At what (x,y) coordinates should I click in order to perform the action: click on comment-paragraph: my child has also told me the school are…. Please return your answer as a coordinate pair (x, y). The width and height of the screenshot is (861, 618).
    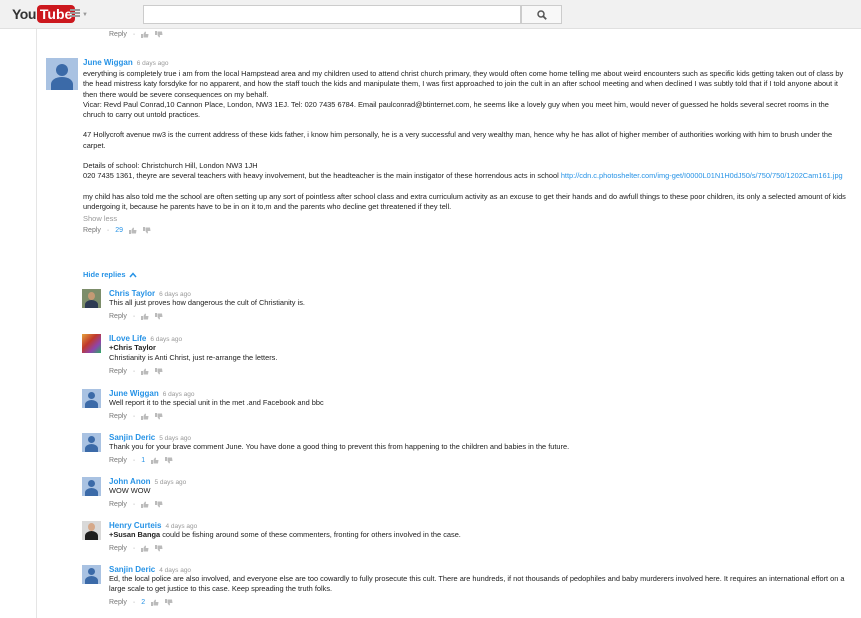
    Looking at the image, I should click on (464, 201).